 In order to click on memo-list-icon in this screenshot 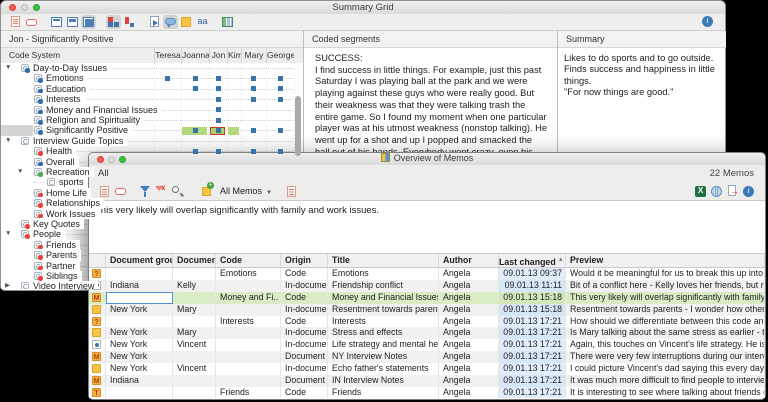, I will do `click(291, 191)`.